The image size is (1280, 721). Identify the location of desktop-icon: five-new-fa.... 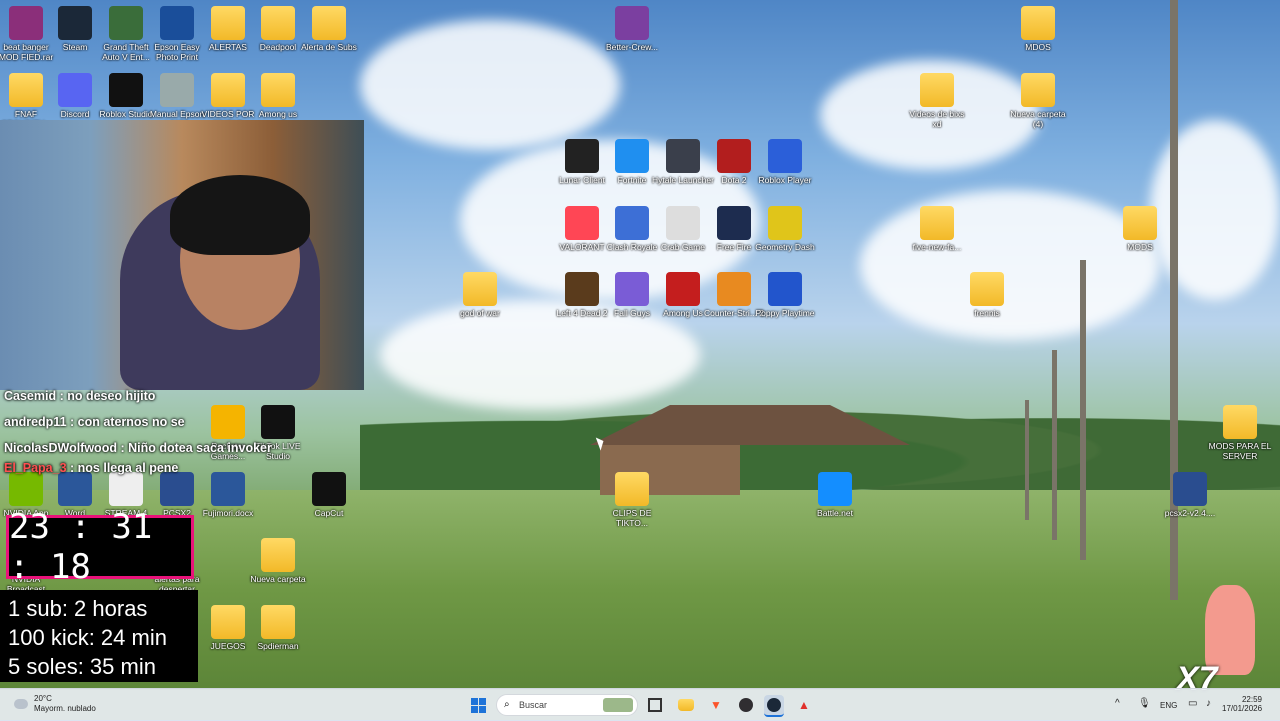
(937, 229).